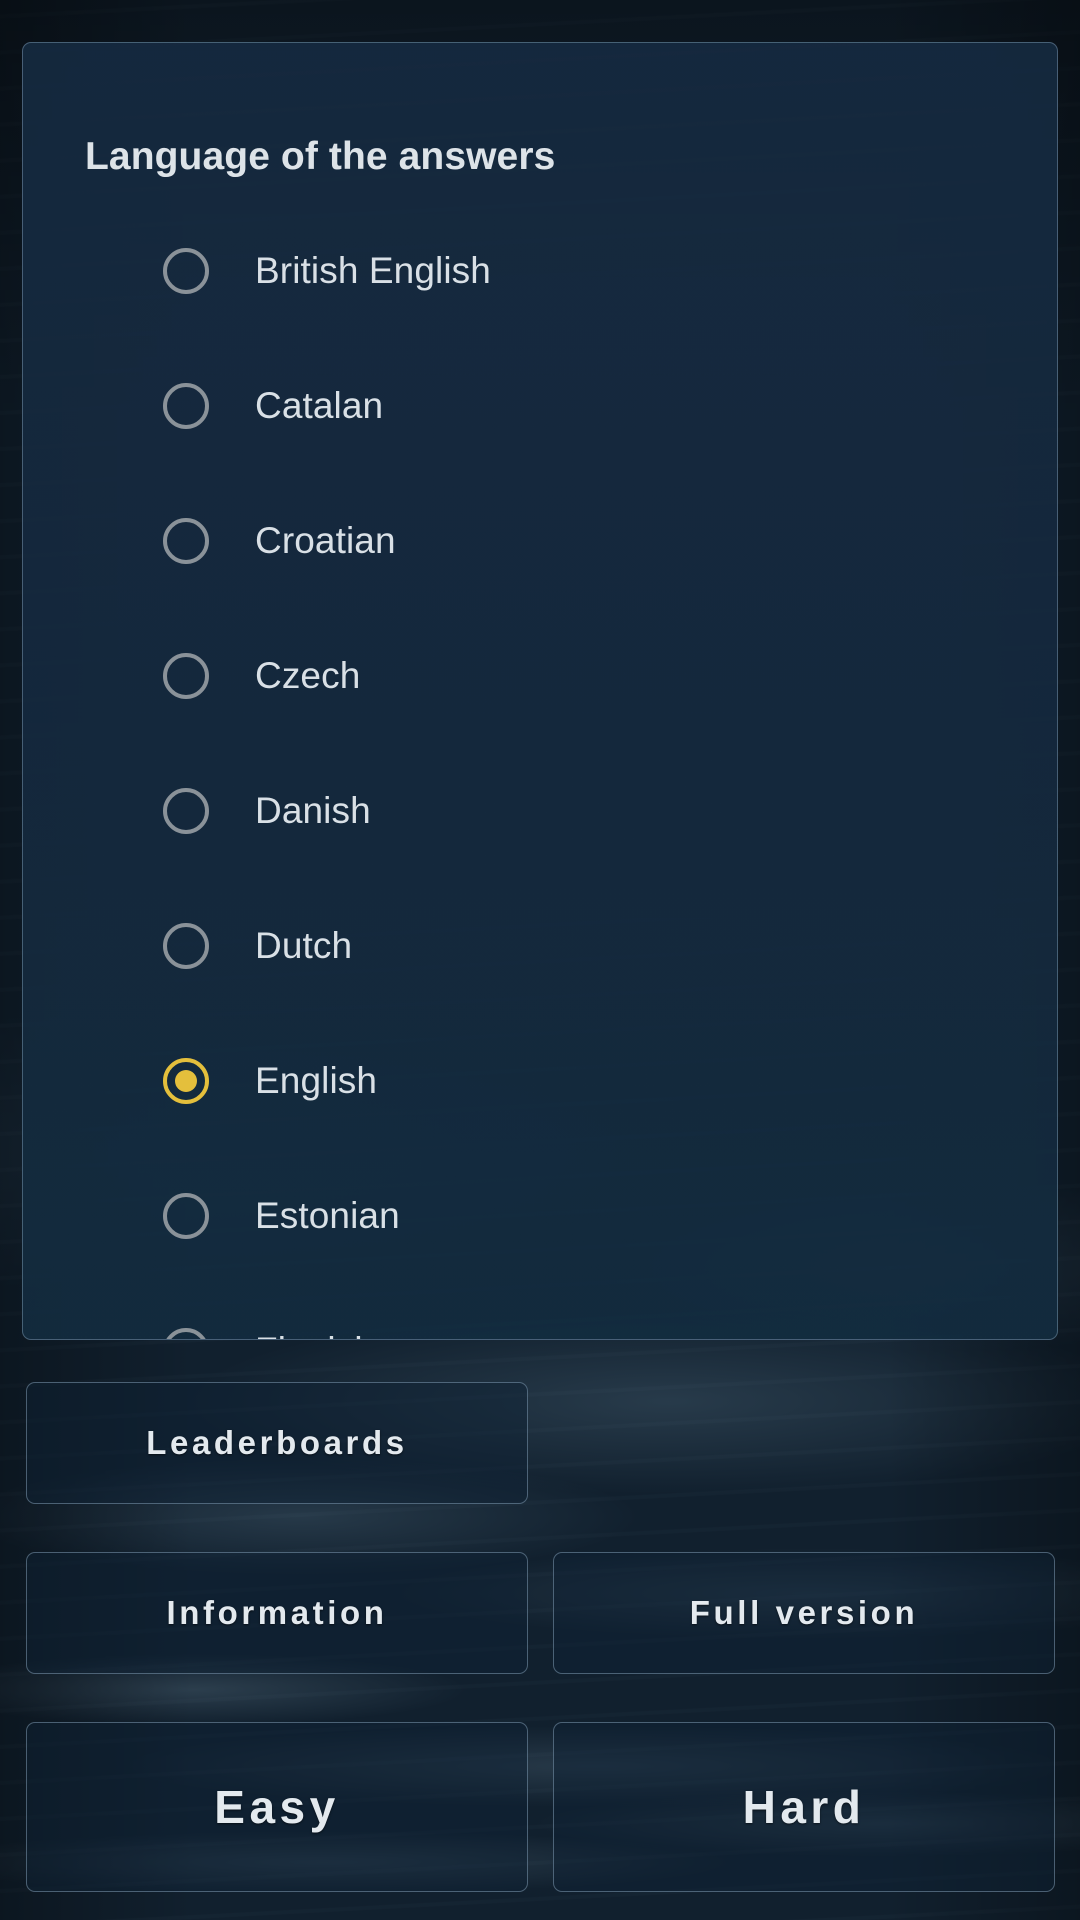  What do you see at coordinates (540, 1215) in the screenshot?
I see `language-option-estonian: Estonian` at bounding box center [540, 1215].